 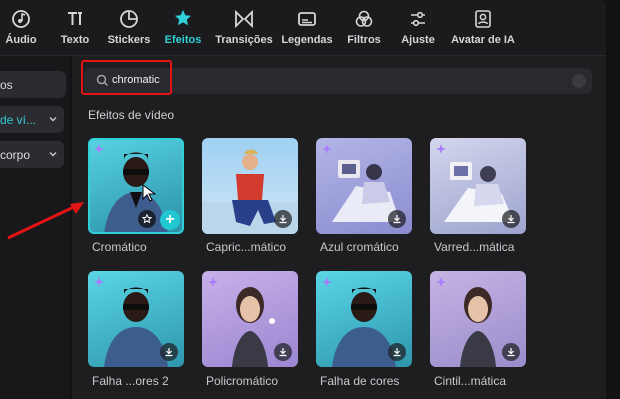 What do you see at coordinates (246, 247) in the screenshot?
I see `effect-label: Capric...mático` at bounding box center [246, 247].